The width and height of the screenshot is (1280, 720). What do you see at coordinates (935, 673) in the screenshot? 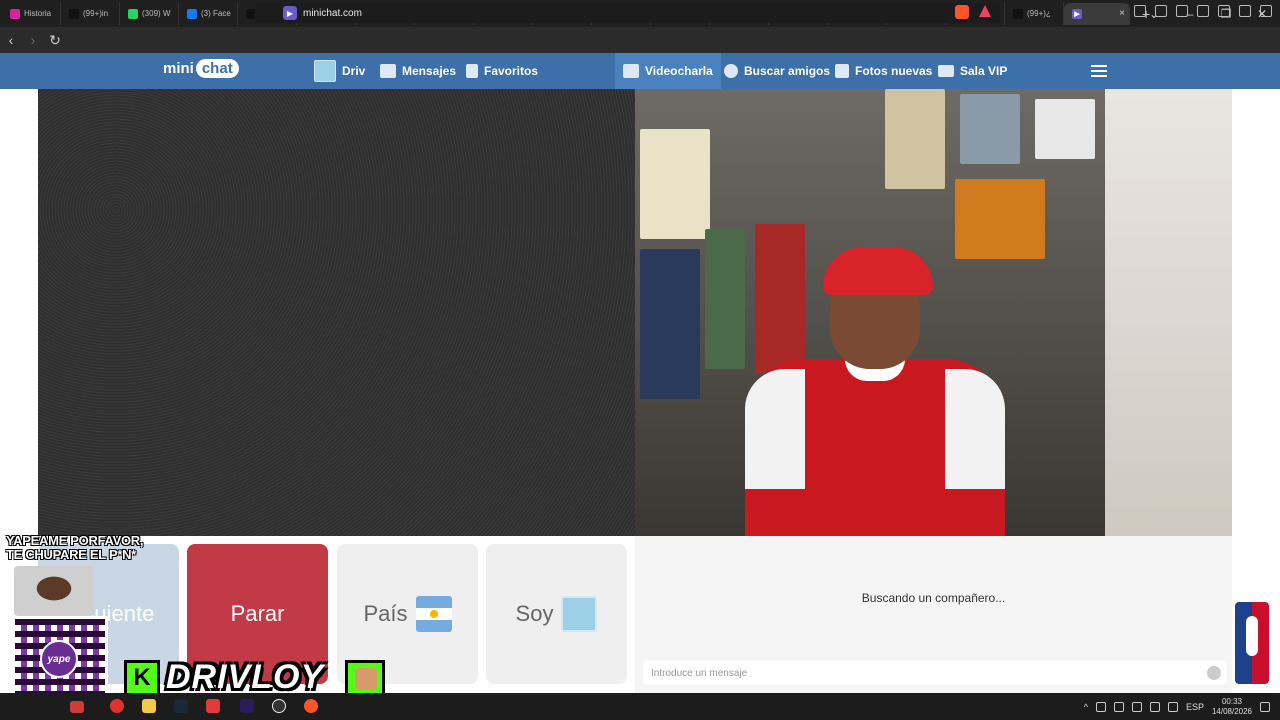
I see `message-input: Introduce un mensaje` at bounding box center [935, 673].